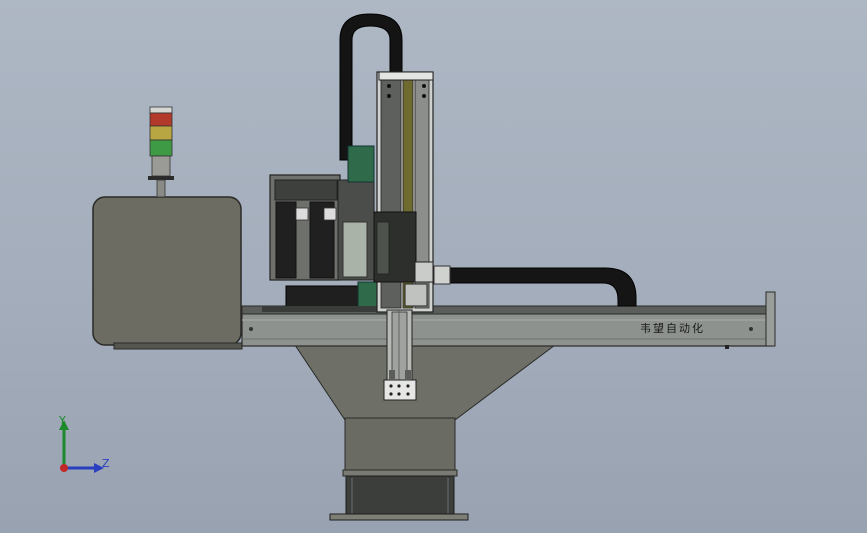 This screenshot has width=867, height=533. I want to click on signal-tower, so click(161, 152).